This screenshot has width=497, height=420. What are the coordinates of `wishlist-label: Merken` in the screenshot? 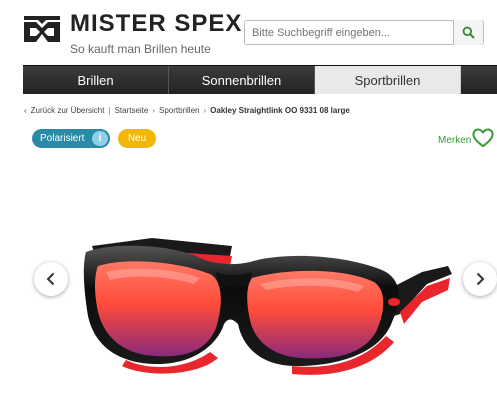 It's located at (454, 140).